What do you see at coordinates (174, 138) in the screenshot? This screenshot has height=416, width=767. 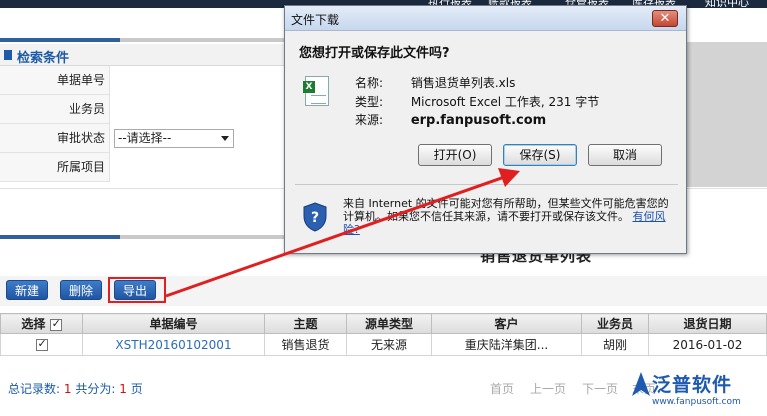 I see `approval-status-select: --请选择--` at bounding box center [174, 138].